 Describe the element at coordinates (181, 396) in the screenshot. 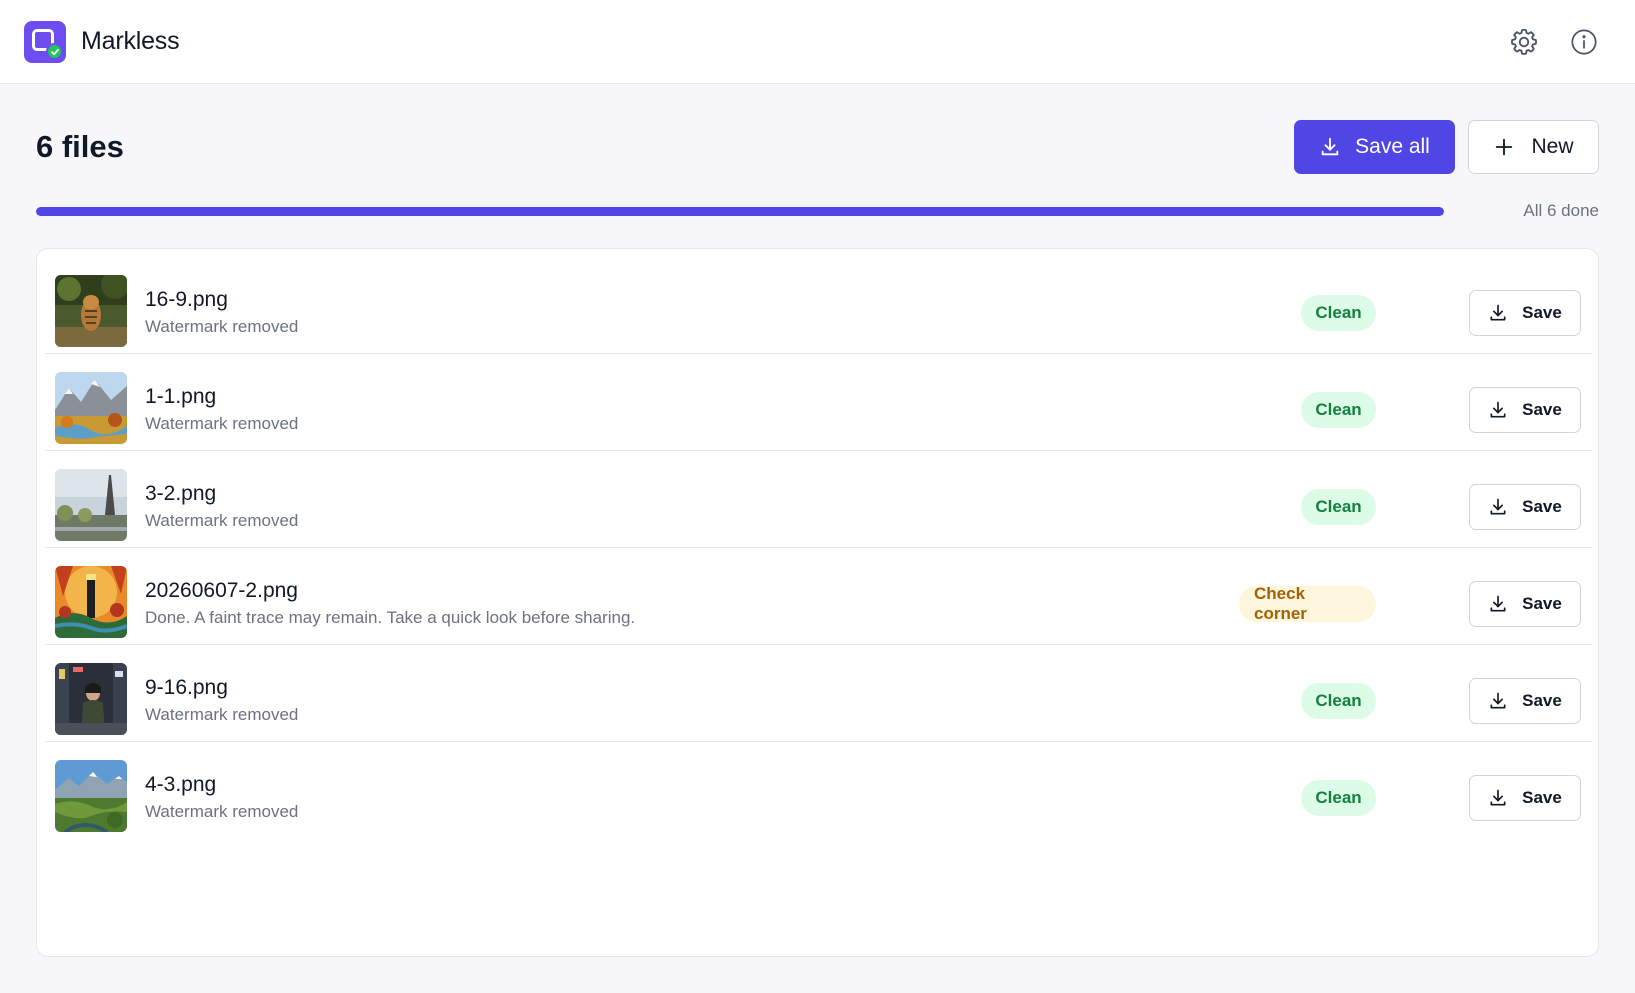

I see `file-name: 1-1.png` at that location.